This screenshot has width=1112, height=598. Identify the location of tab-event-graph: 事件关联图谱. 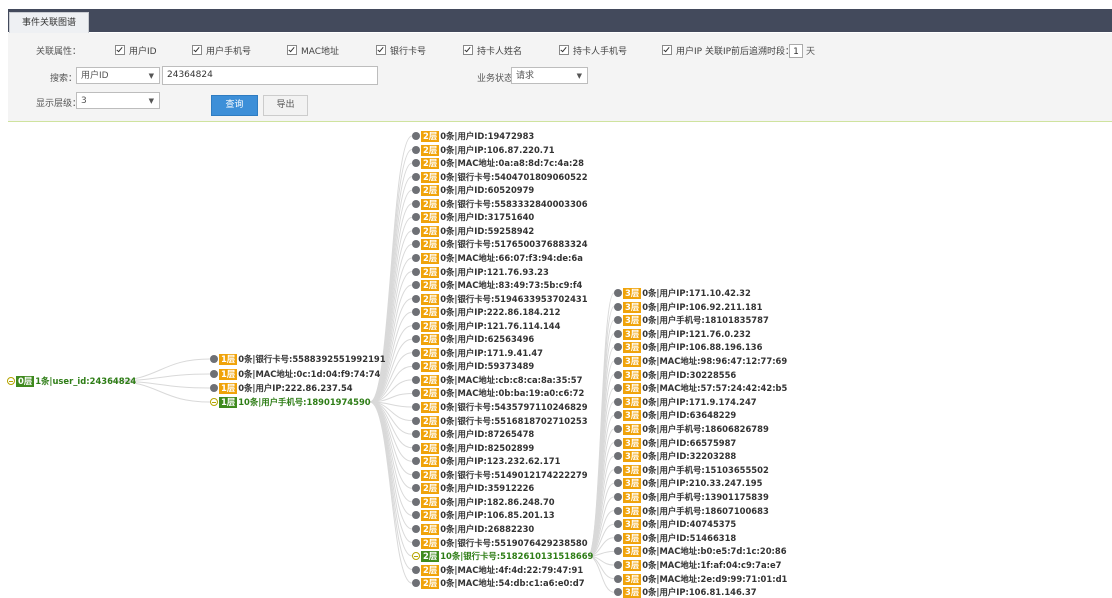
(49, 22).